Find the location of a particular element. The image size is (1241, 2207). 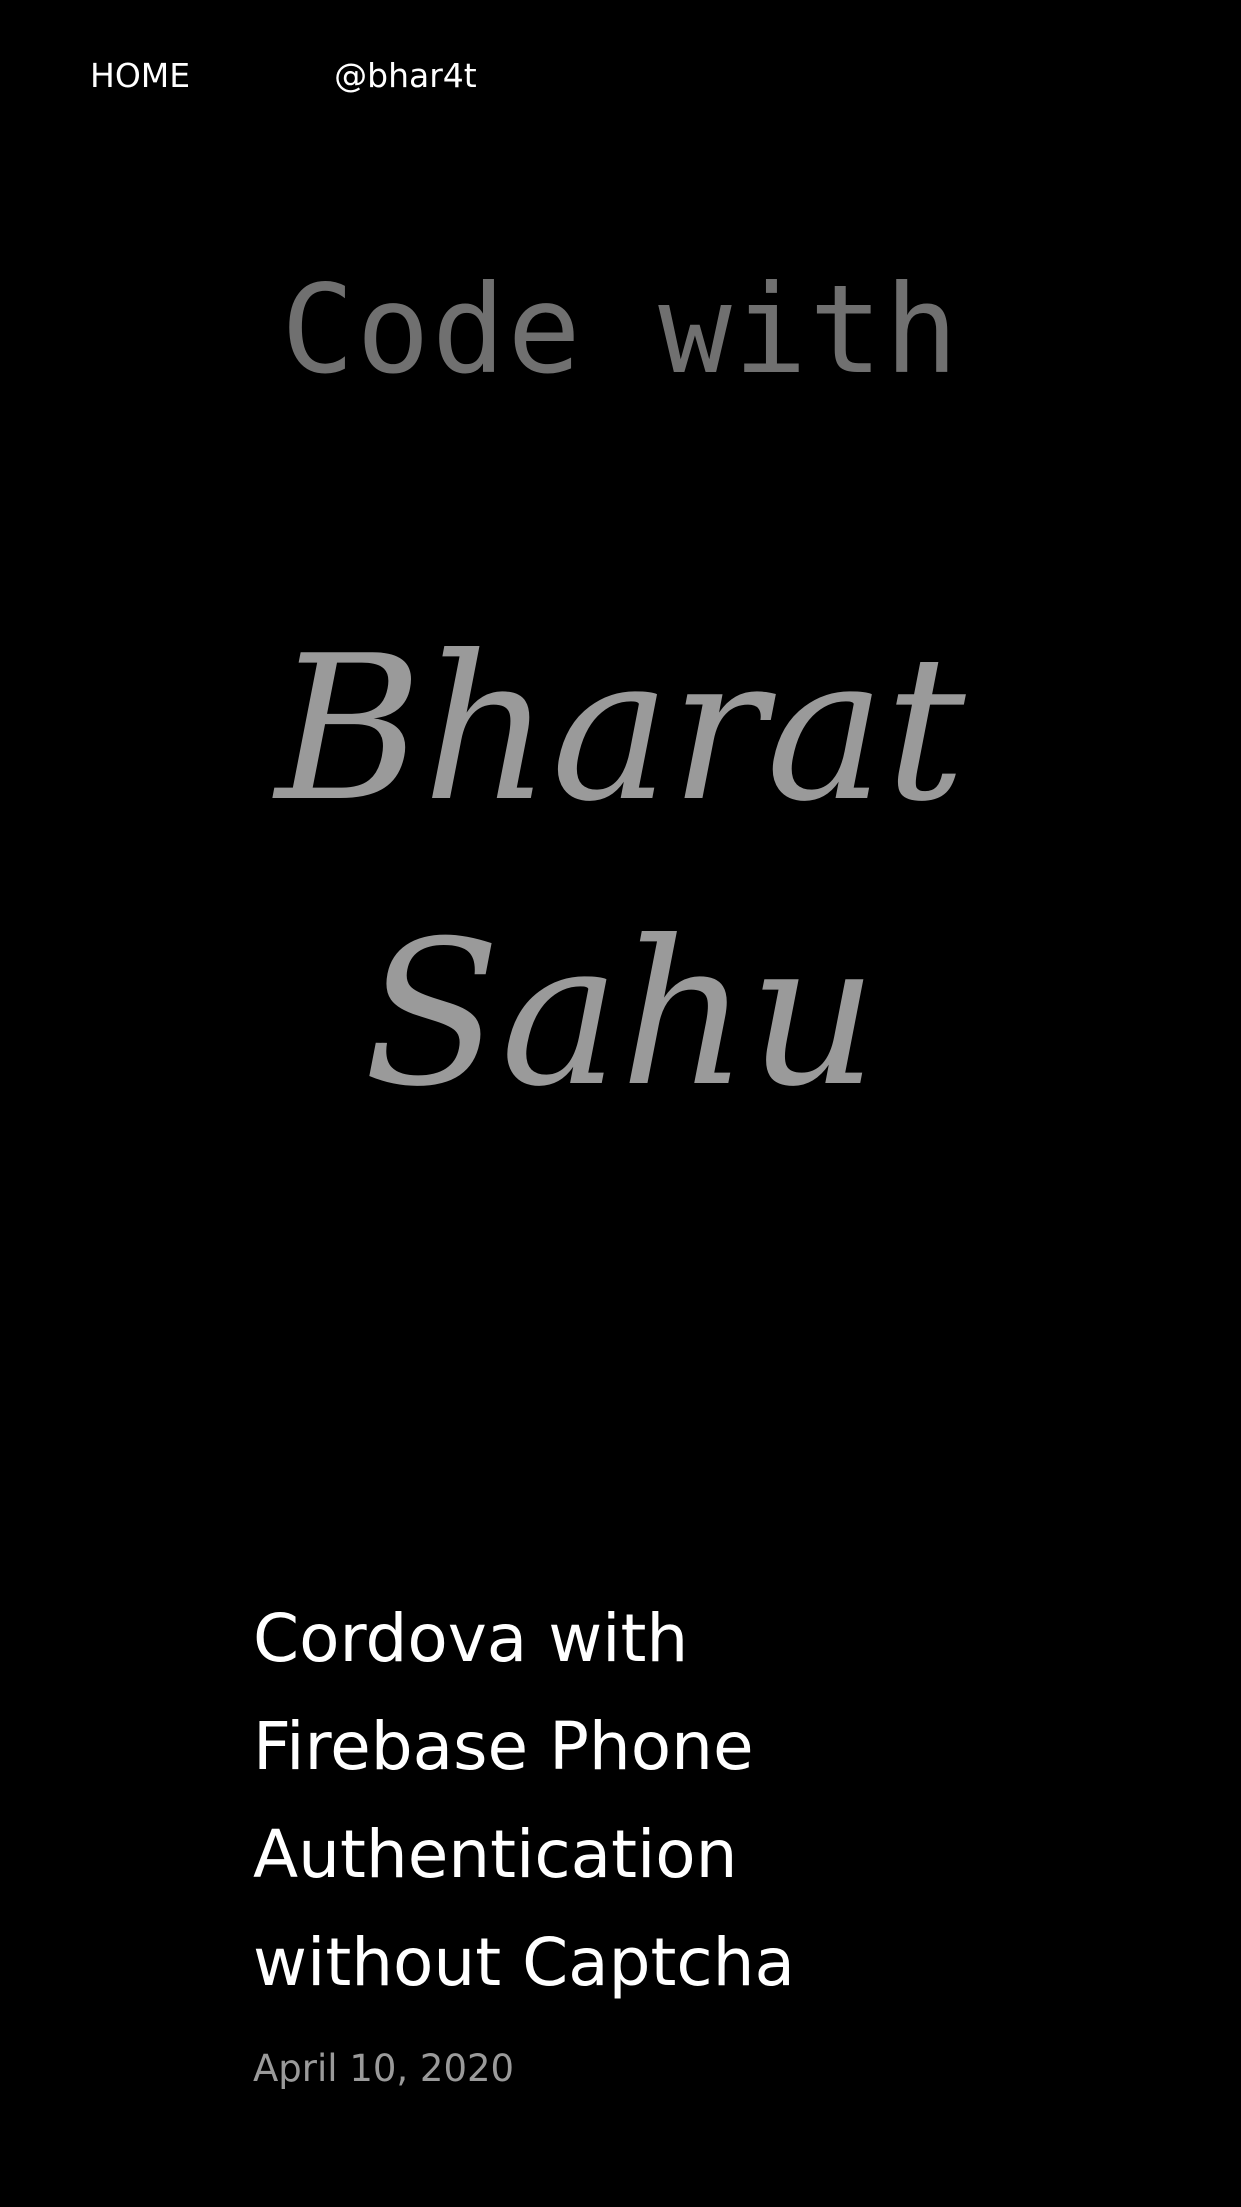

post-title-line: Authentication is located at coordinates (495, 1854).